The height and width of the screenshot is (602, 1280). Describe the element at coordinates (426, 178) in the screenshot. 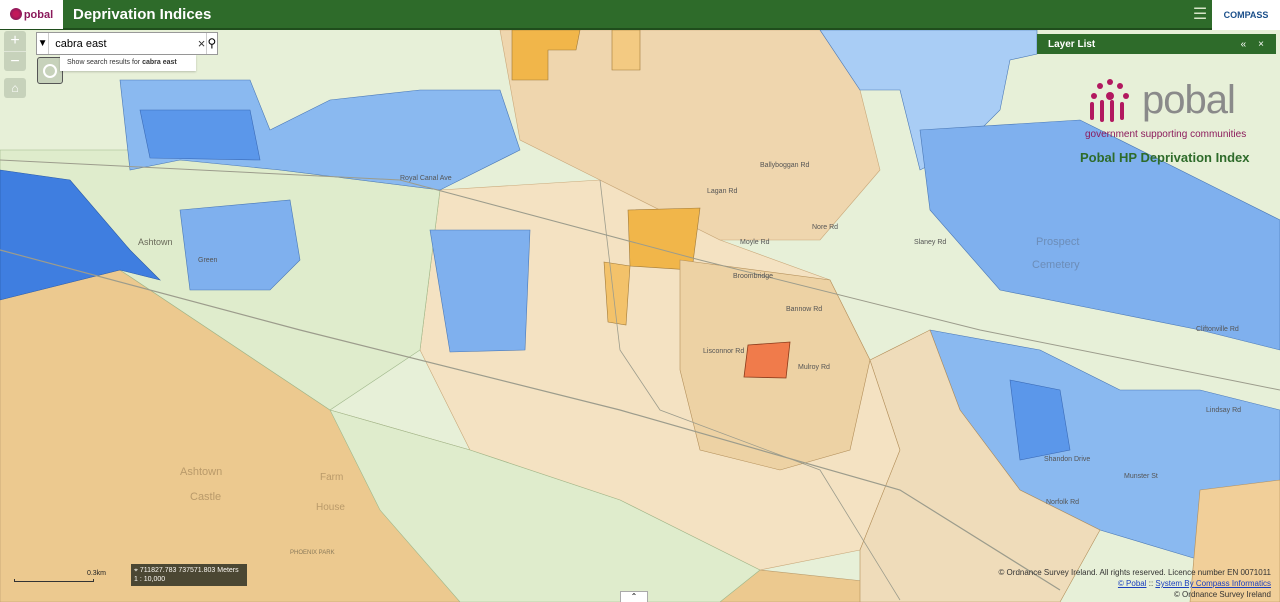

I see `label-royal-canal: Royal Canal Ave` at that location.